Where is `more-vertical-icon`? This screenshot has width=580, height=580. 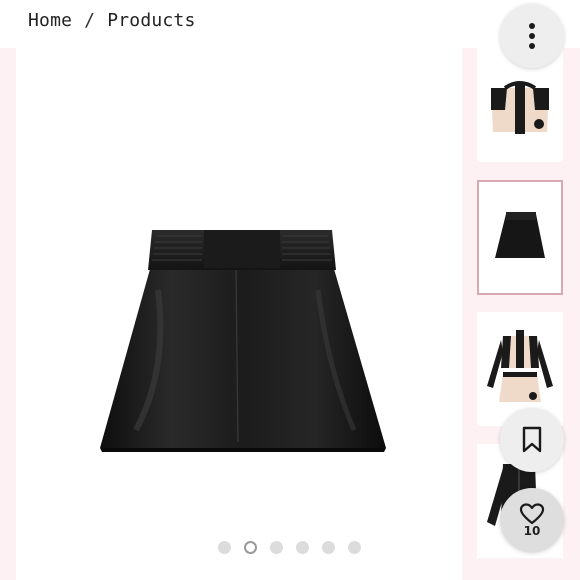 more-vertical-icon is located at coordinates (532, 36).